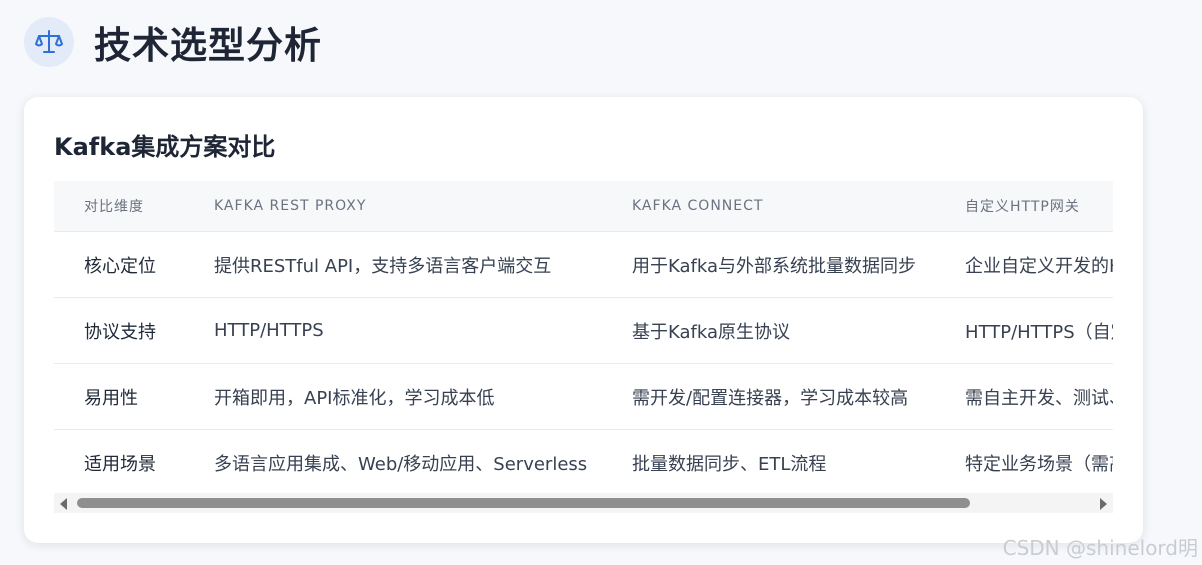  What do you see at coordinates (423, 396) in the screenshot?
I see `table-cell: 开箱即用，API标准化，学习成本低` at bounding box center [423, 396].